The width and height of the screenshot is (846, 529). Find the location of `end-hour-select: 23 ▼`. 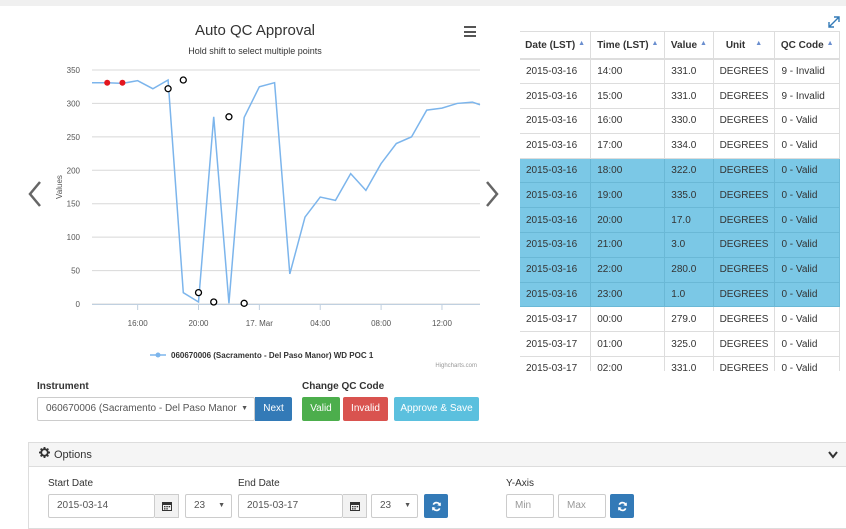

end-hour-select: 23 ▼ is located at coordinates (394, 506).